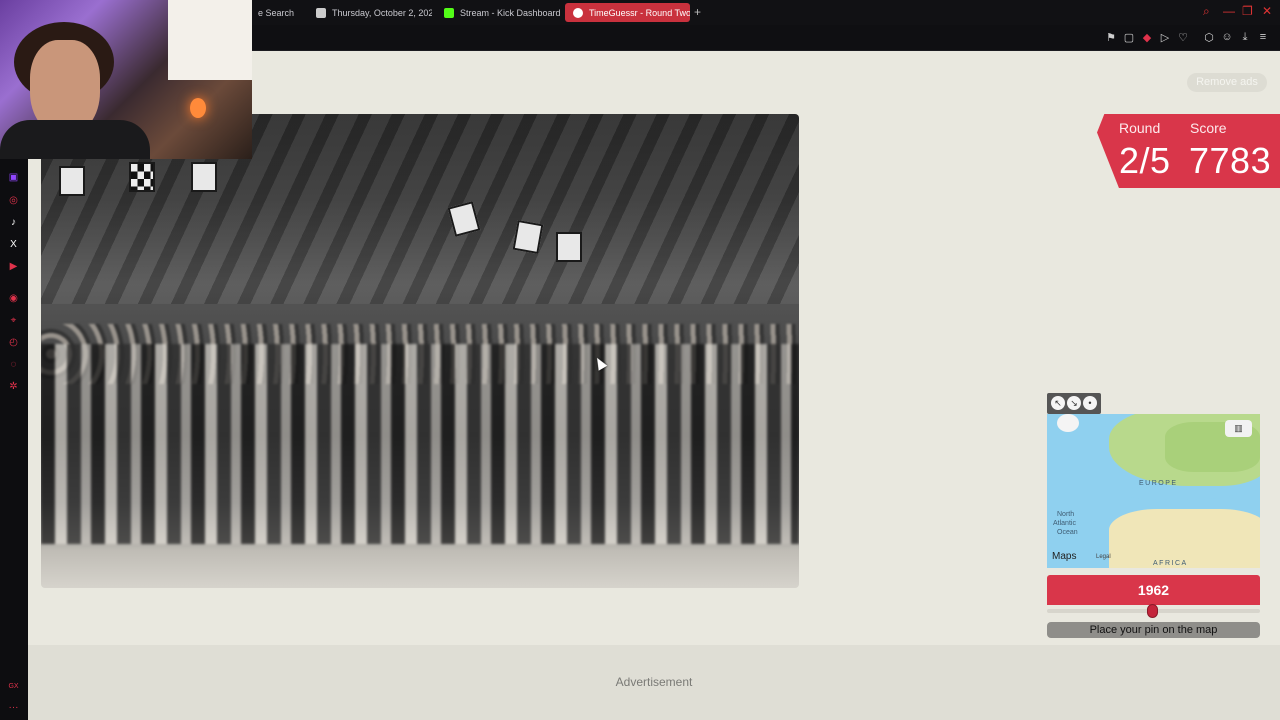 This screenshot has height=720, width=1280. I want to click on round-label: Round, so click(1140, 128).